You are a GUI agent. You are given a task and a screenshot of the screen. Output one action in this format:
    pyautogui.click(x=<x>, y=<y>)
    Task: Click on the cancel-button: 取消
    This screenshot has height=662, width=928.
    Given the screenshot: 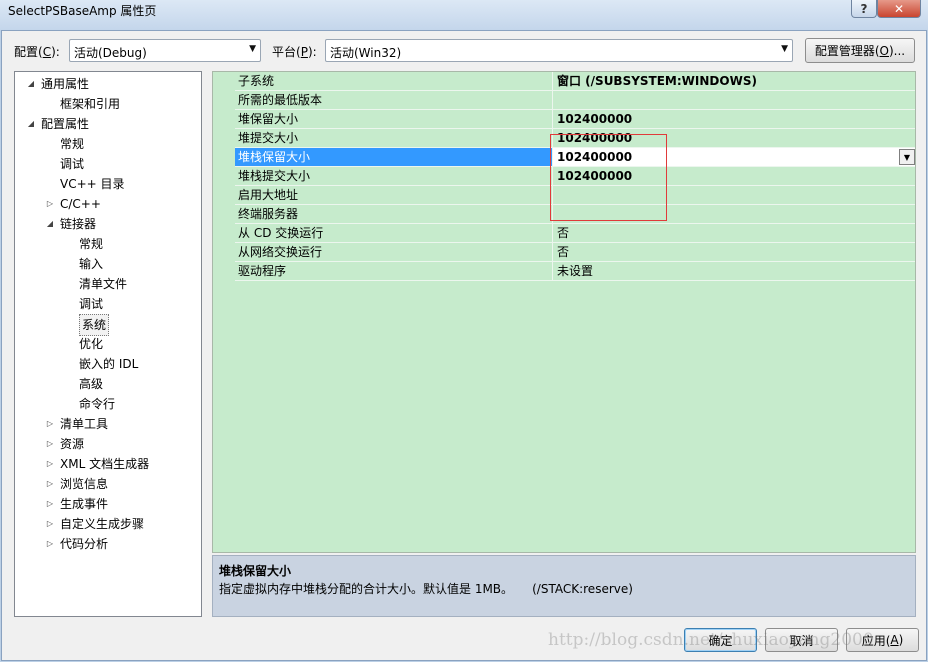 What is the action you would take?
    pyautogui.click(x=801, y=640)
    